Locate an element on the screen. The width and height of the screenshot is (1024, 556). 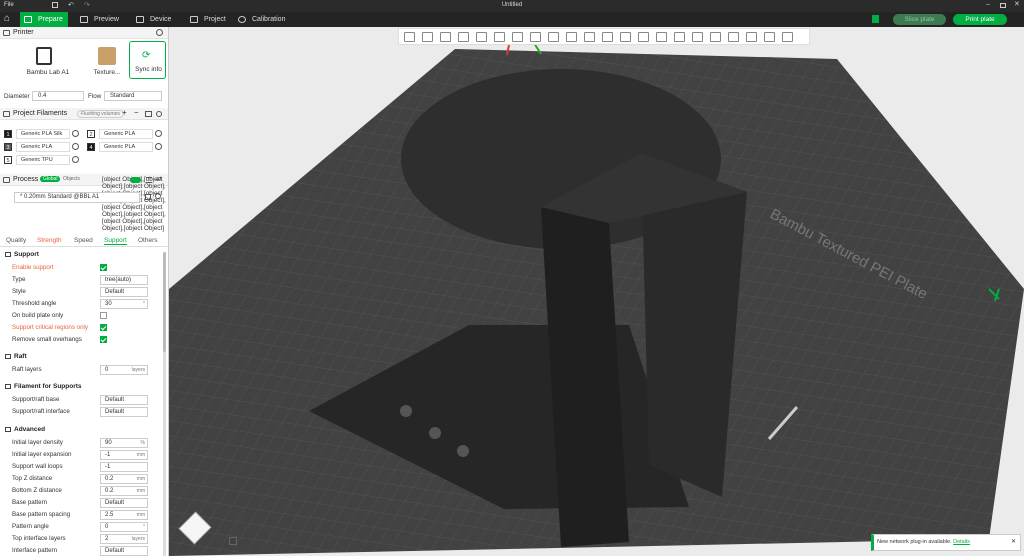
tab-preview: Preview is located at coordinates (102, 19).